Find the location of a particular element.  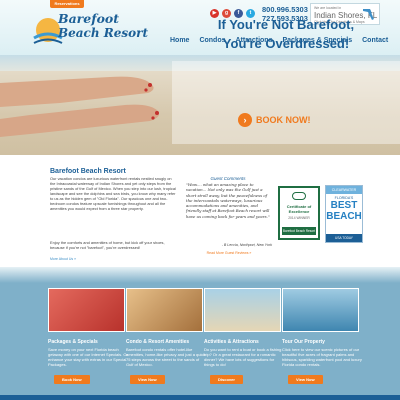

hero-text-panel is located at coordinates (286, 102).